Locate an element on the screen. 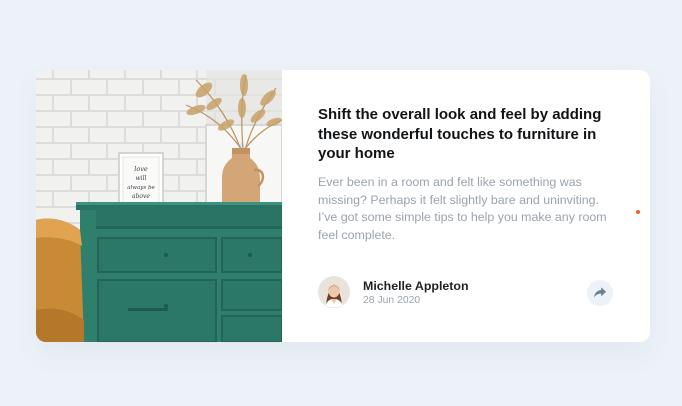 The height and width of the screenshot is (406, 682). share-button is located at coordinates (600, 293).